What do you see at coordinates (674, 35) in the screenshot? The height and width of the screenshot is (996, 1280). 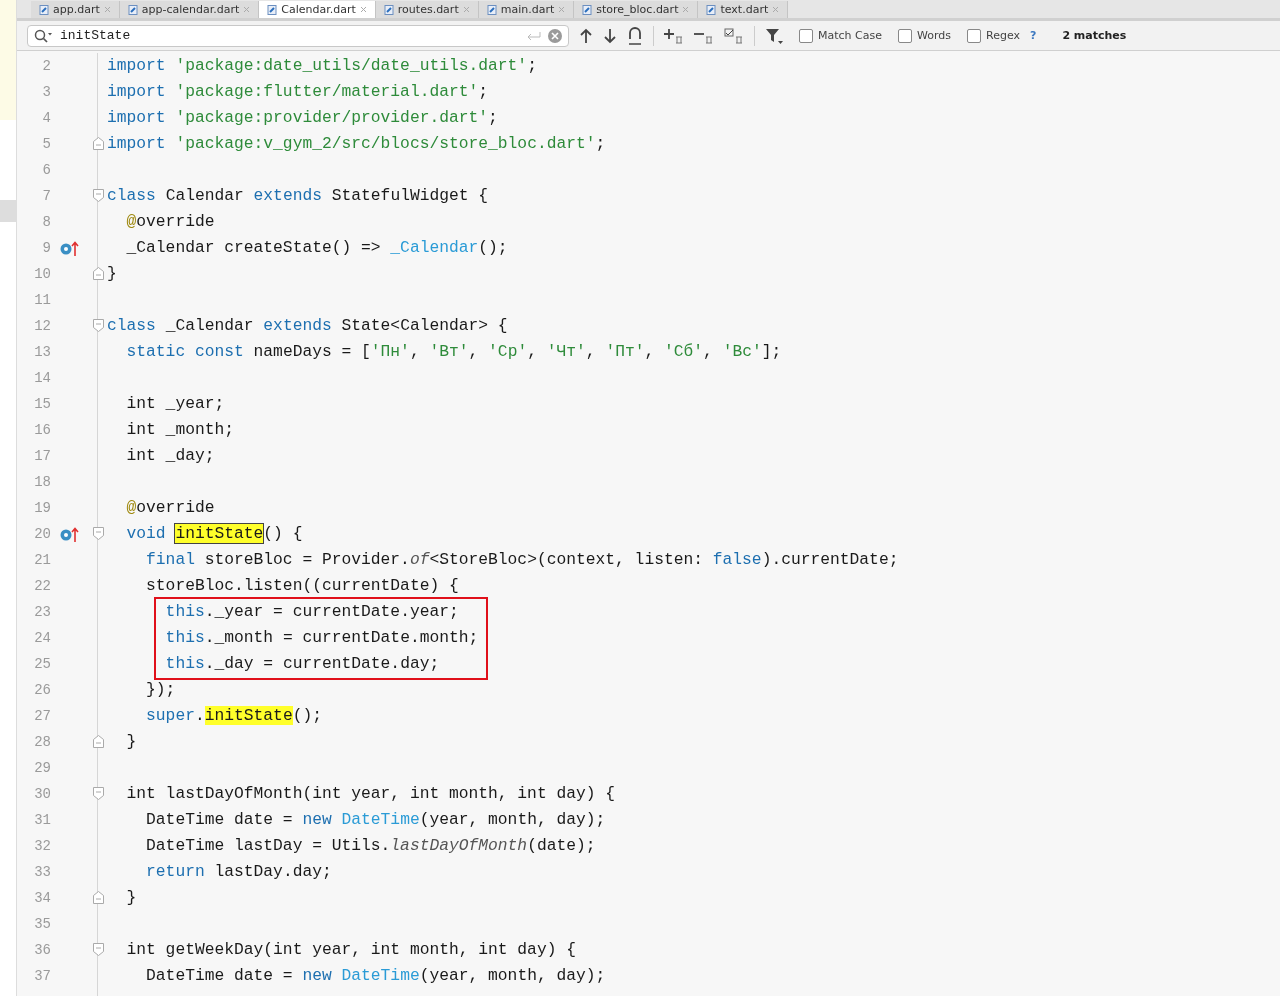 I see `add-selection-button` at bounding box center [674, 35].